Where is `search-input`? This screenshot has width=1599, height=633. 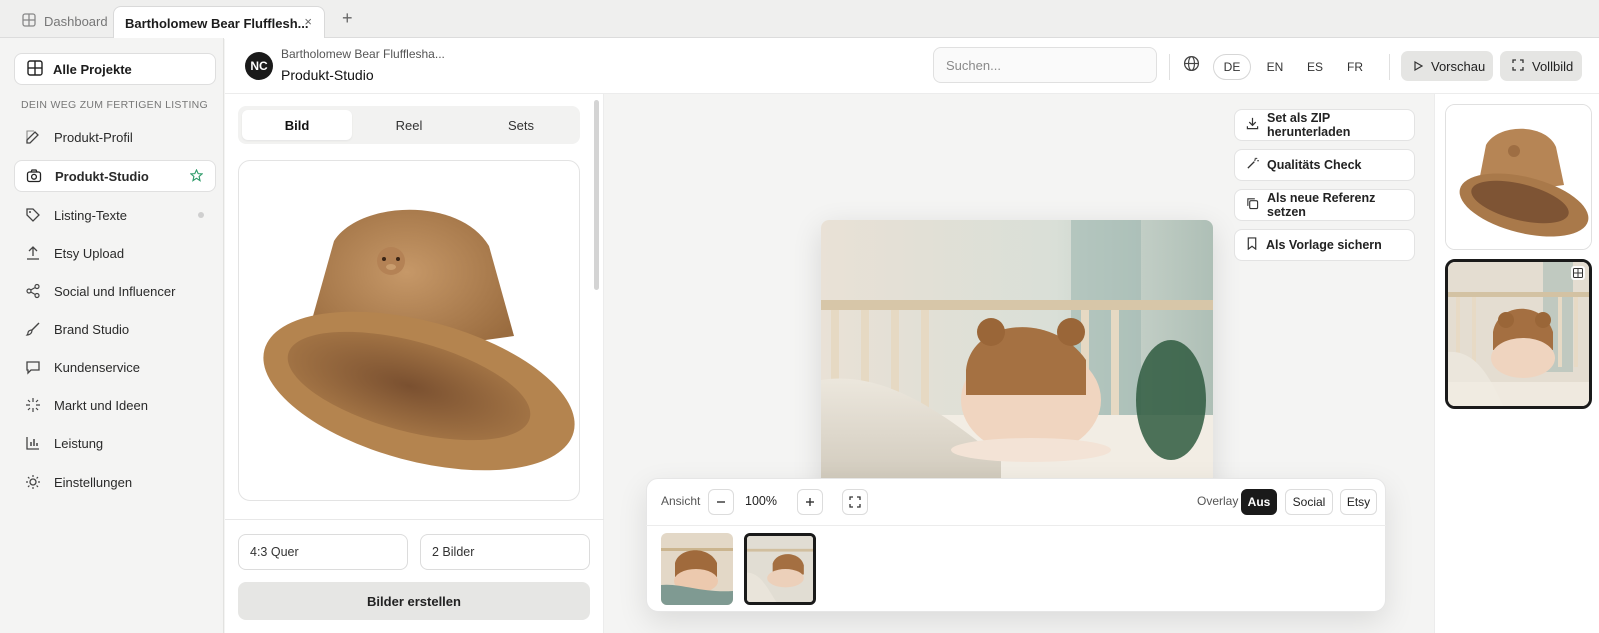 search-input is located at coordinates (1045, 65).